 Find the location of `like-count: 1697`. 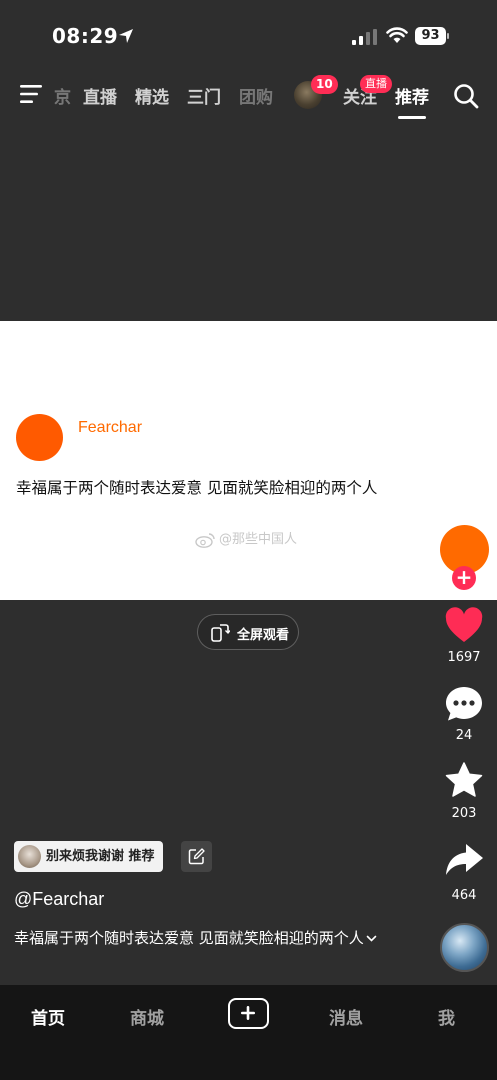

like-count: 1697 is located at coordinates (464, 657).